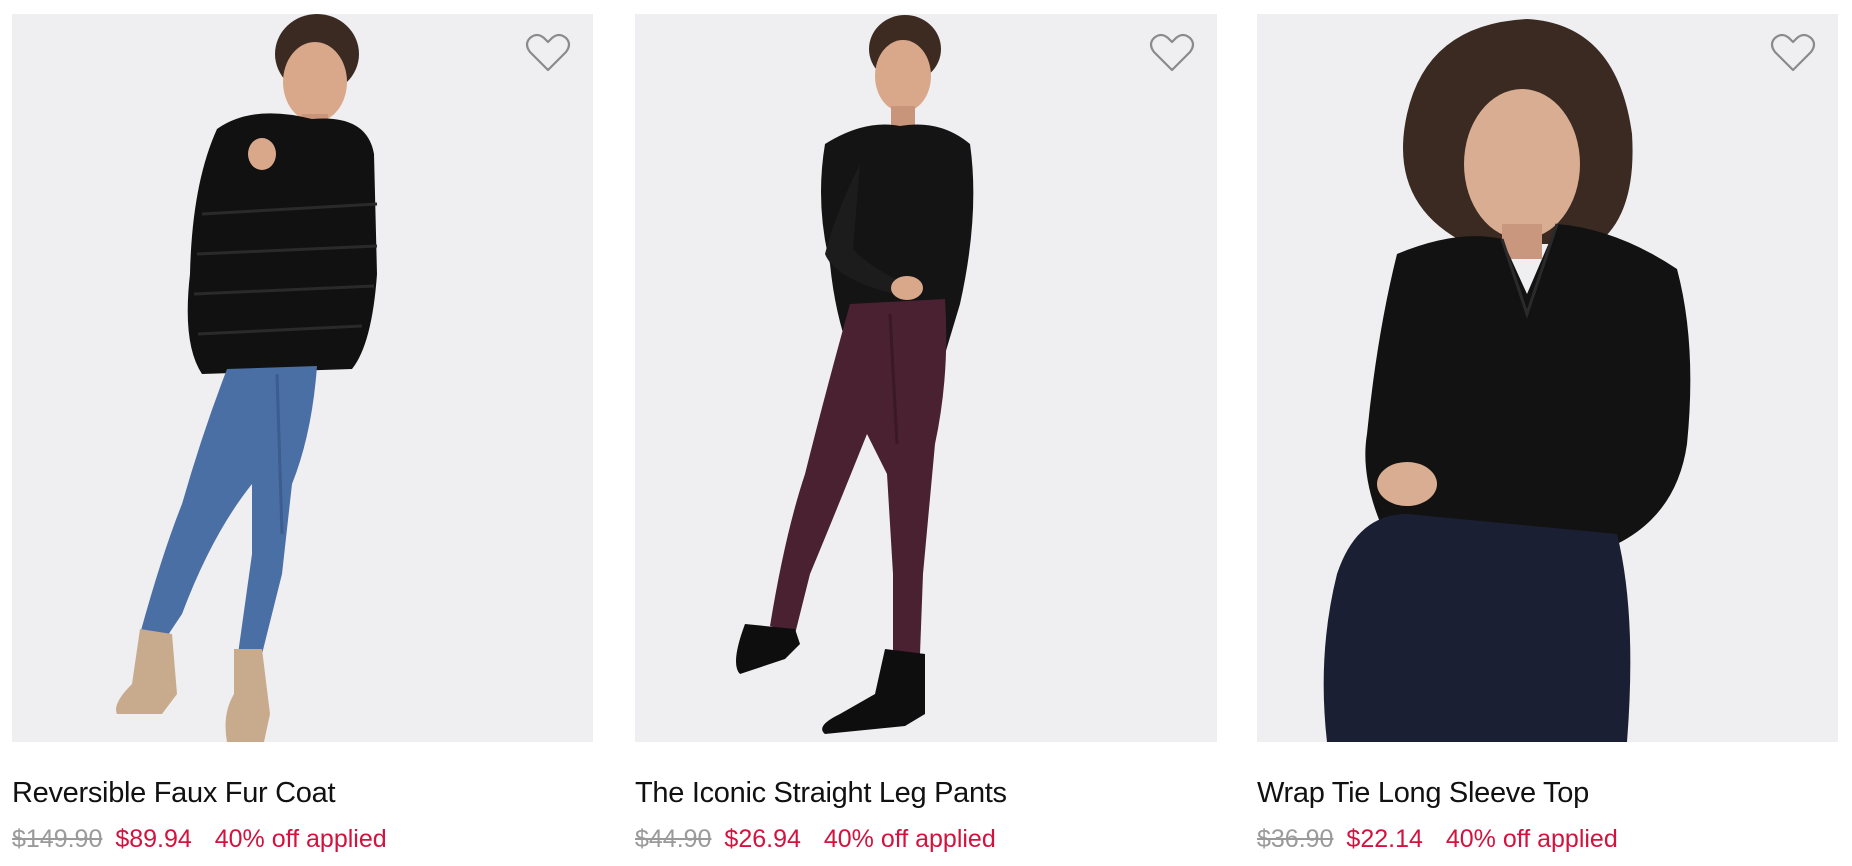  I want to click on price-row: $149.90 $89.94 40% off applied, so click(302, 839).